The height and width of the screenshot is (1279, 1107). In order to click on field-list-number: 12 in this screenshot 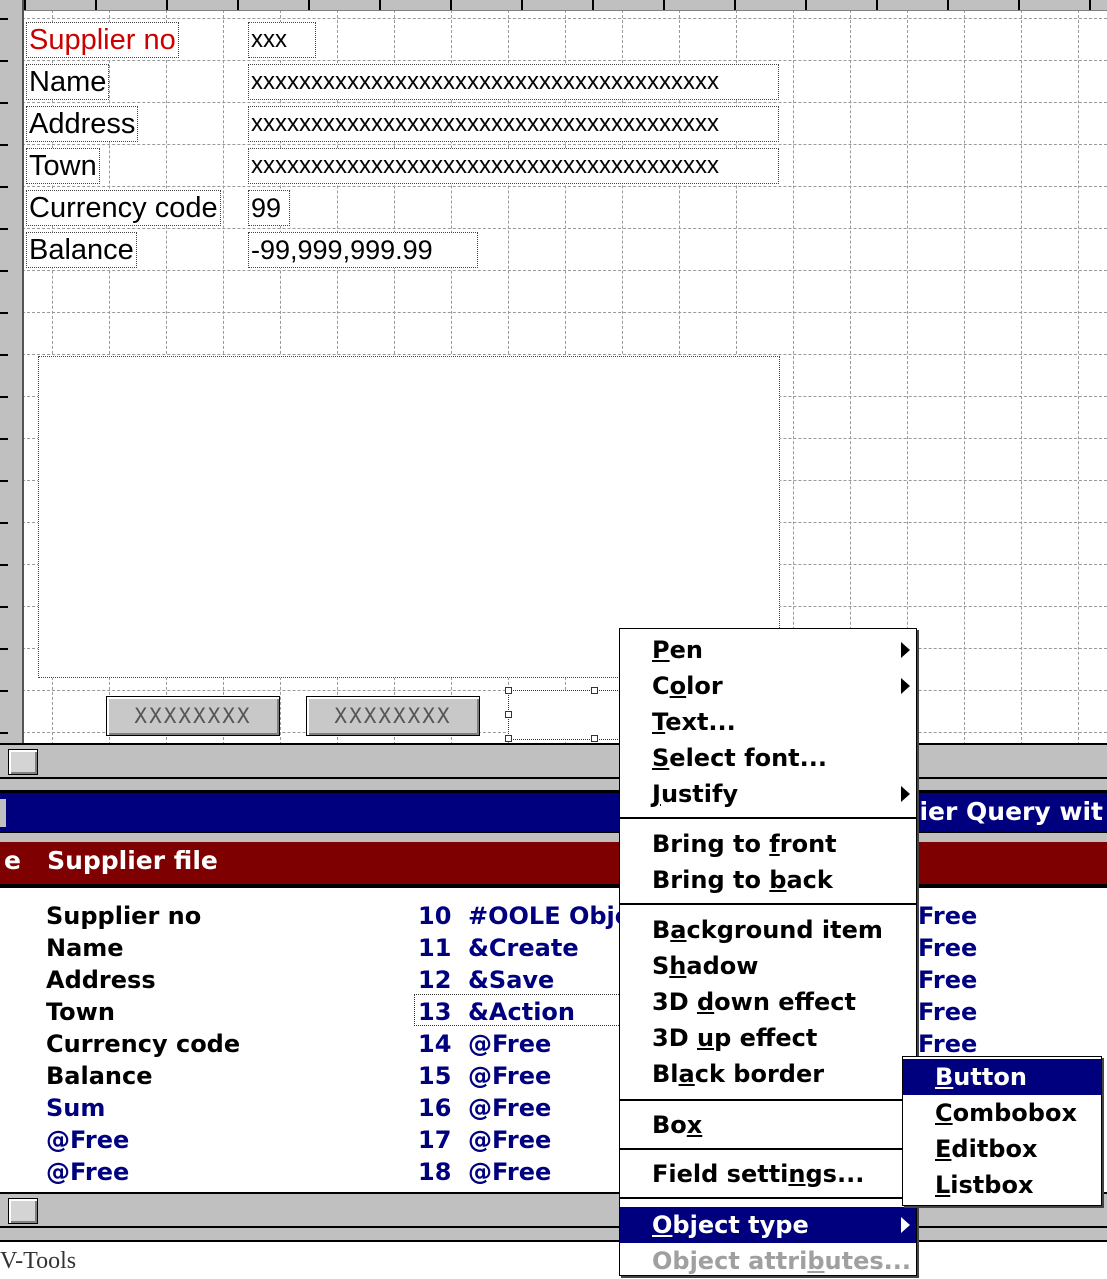, I will do `click(434, 980)`.